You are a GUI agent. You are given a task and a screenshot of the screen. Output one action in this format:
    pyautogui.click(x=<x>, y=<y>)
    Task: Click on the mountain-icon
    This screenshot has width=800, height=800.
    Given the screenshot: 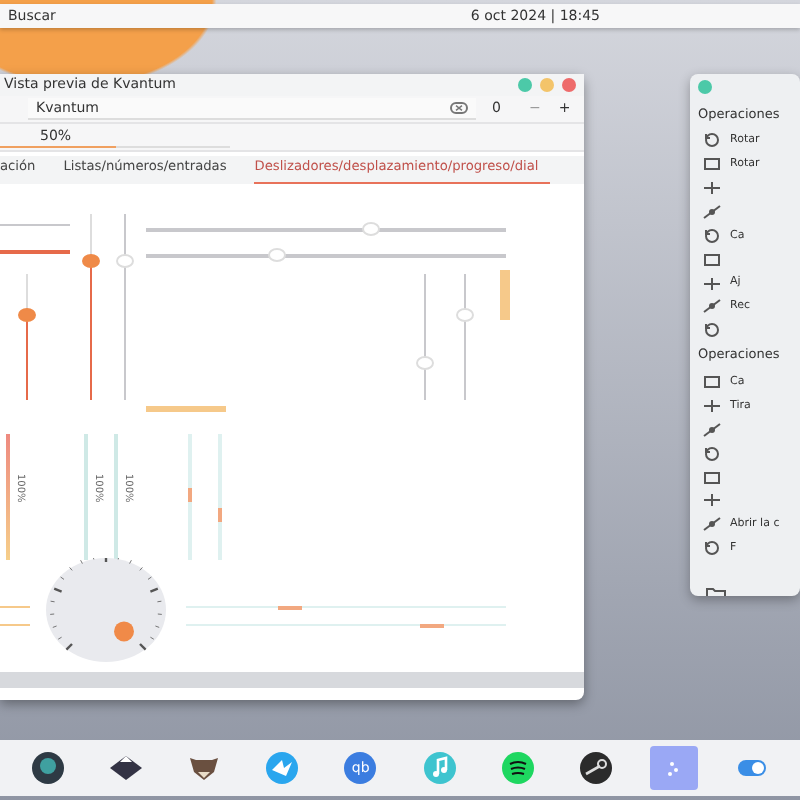 What is the action you would take?
    pyautogui.click(x=125, y=768)
    